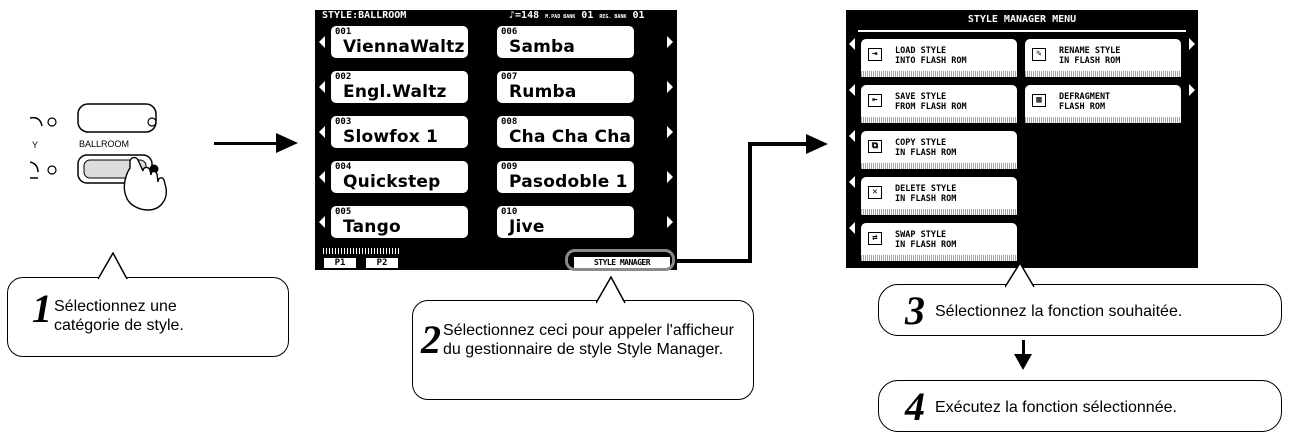 The image size is (1289, 436). What do you see at coordinates (340, 263) in the screenshot?
I see `tab-p1: P1` at bounding box center [340, 263].